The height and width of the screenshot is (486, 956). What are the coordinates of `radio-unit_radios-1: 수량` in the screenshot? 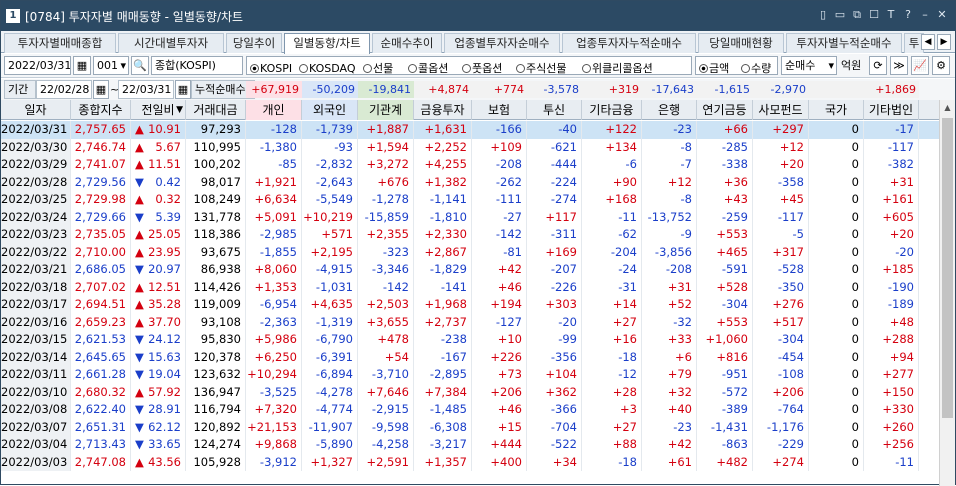 It's located at (756, 68).